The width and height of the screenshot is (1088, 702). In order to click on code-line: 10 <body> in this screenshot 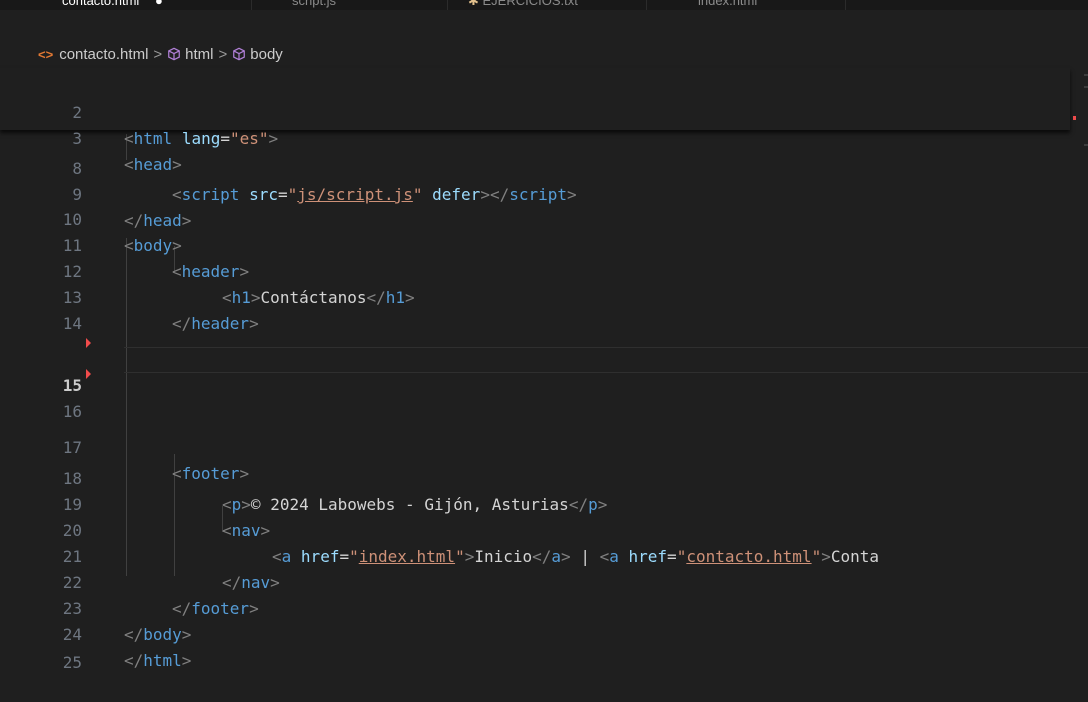, I will do `click(544, 218)`.